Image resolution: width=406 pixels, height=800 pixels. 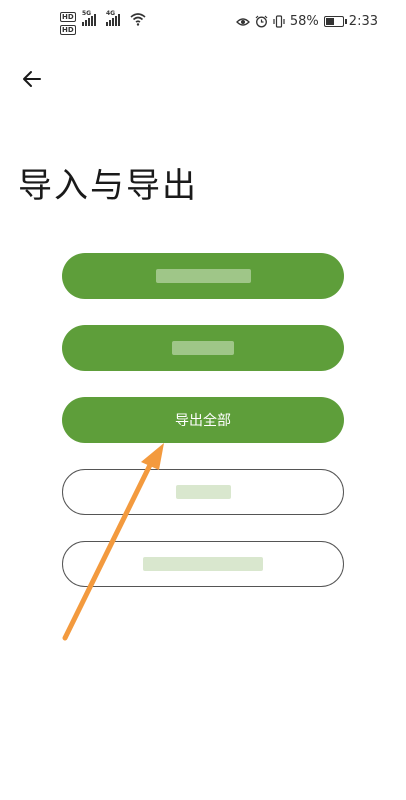 I want to click on alarm-icon, so click(x=261, y=21).